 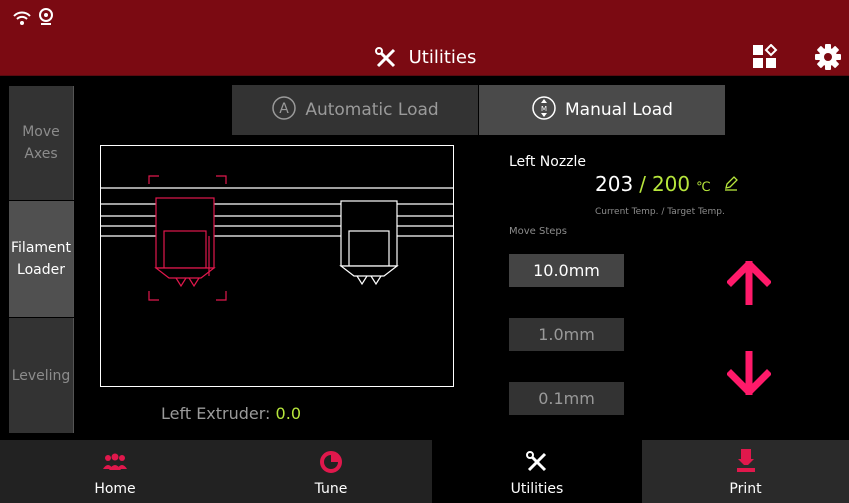 What do you see at coordinates (369, 243) in the screenshot?
I see `right-extruder-icon` at bounding box center [369, 243].